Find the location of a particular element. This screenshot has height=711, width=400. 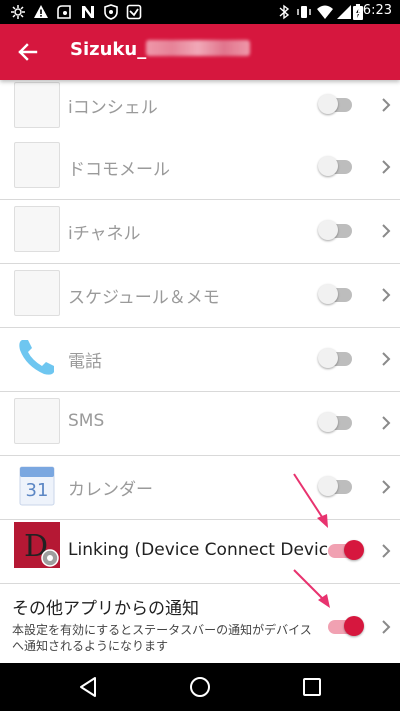

other-apps-title: その他アプリからの通知 is located at coordinates (105, 609).